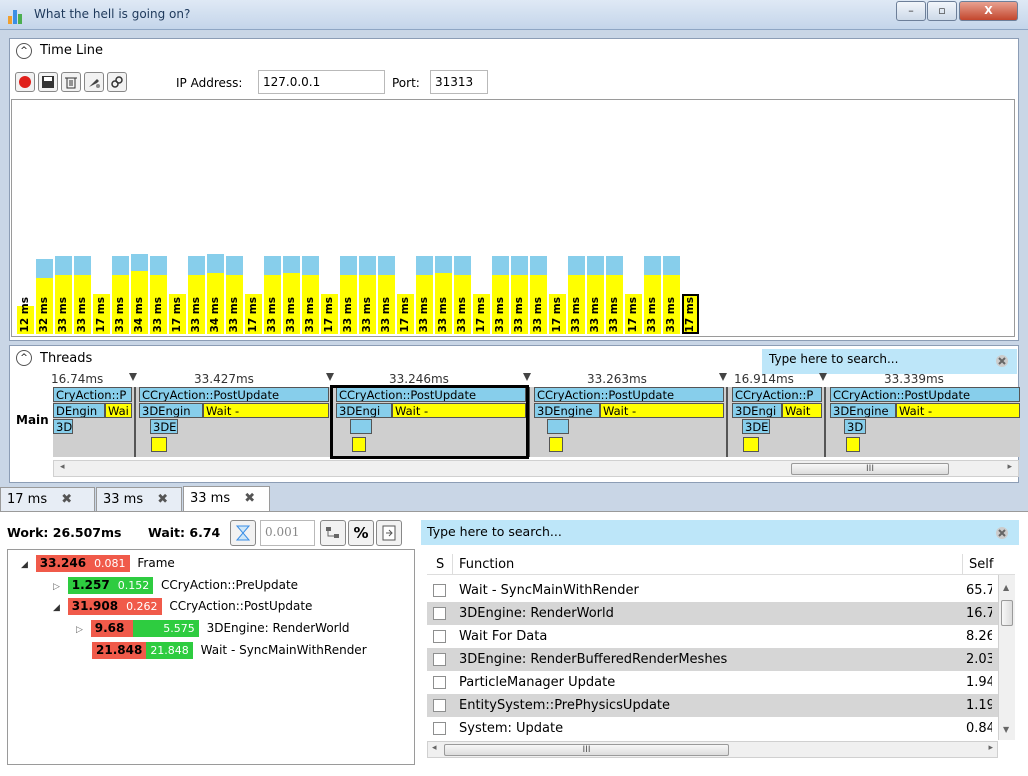  What do you see at coordinates (716, 613) in the screenshot?
I see `function-row: 3DEngine: RenderWorld 16.7` at bounding box center [716, 613].